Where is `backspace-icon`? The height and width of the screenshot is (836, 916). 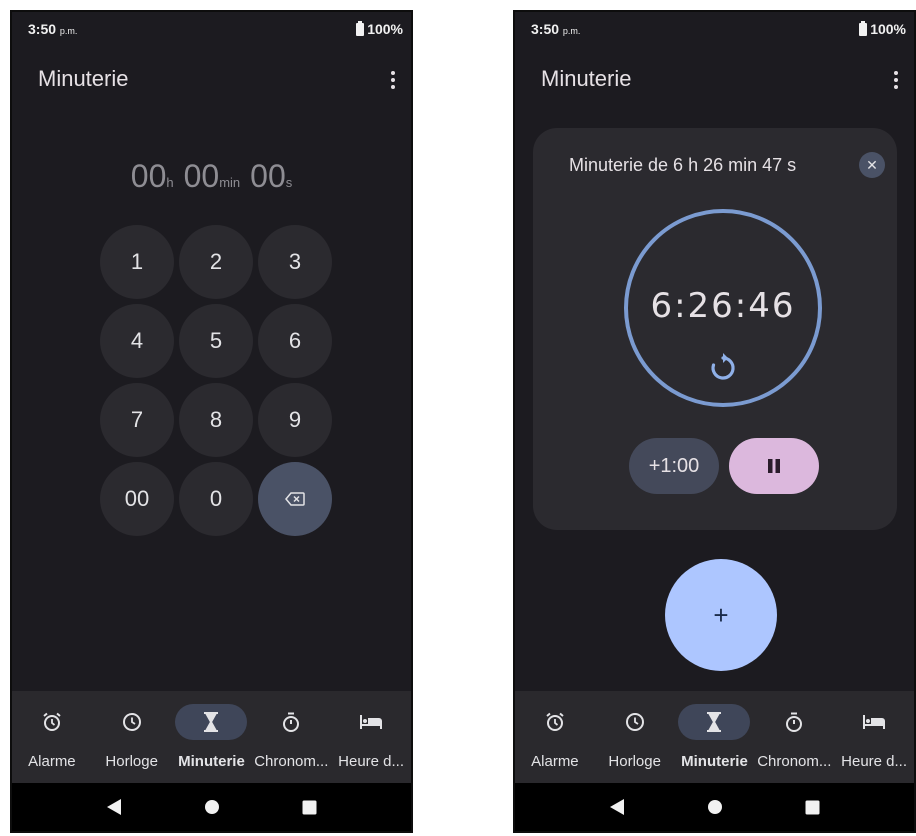 backspace-icon is located at coordinates (295, 499).